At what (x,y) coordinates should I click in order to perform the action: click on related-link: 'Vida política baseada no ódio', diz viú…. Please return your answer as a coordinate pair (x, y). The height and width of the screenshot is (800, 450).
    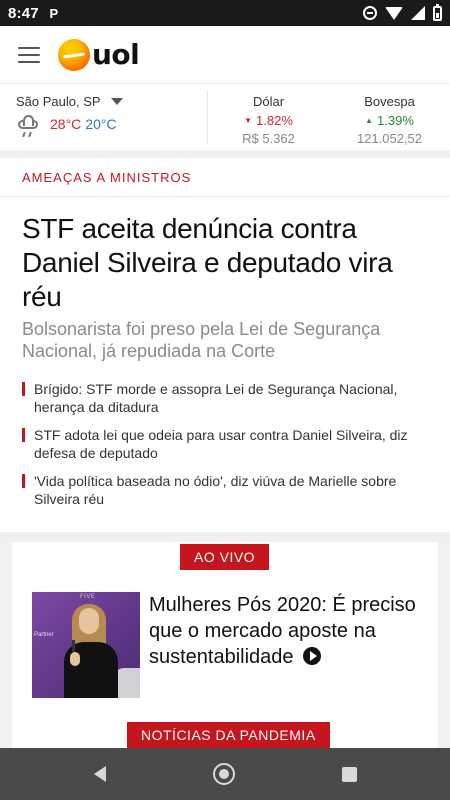
    Looking at the image, I should click on (227, 490).